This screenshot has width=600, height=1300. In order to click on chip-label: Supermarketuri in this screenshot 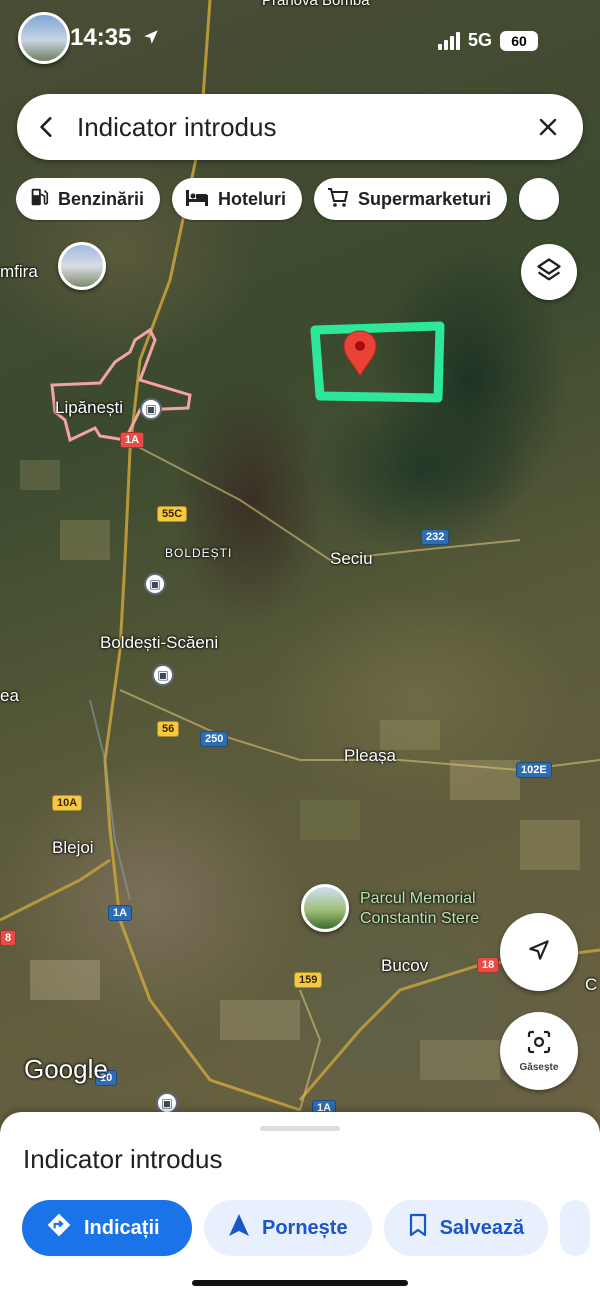, I will do `click(425, 198)`.